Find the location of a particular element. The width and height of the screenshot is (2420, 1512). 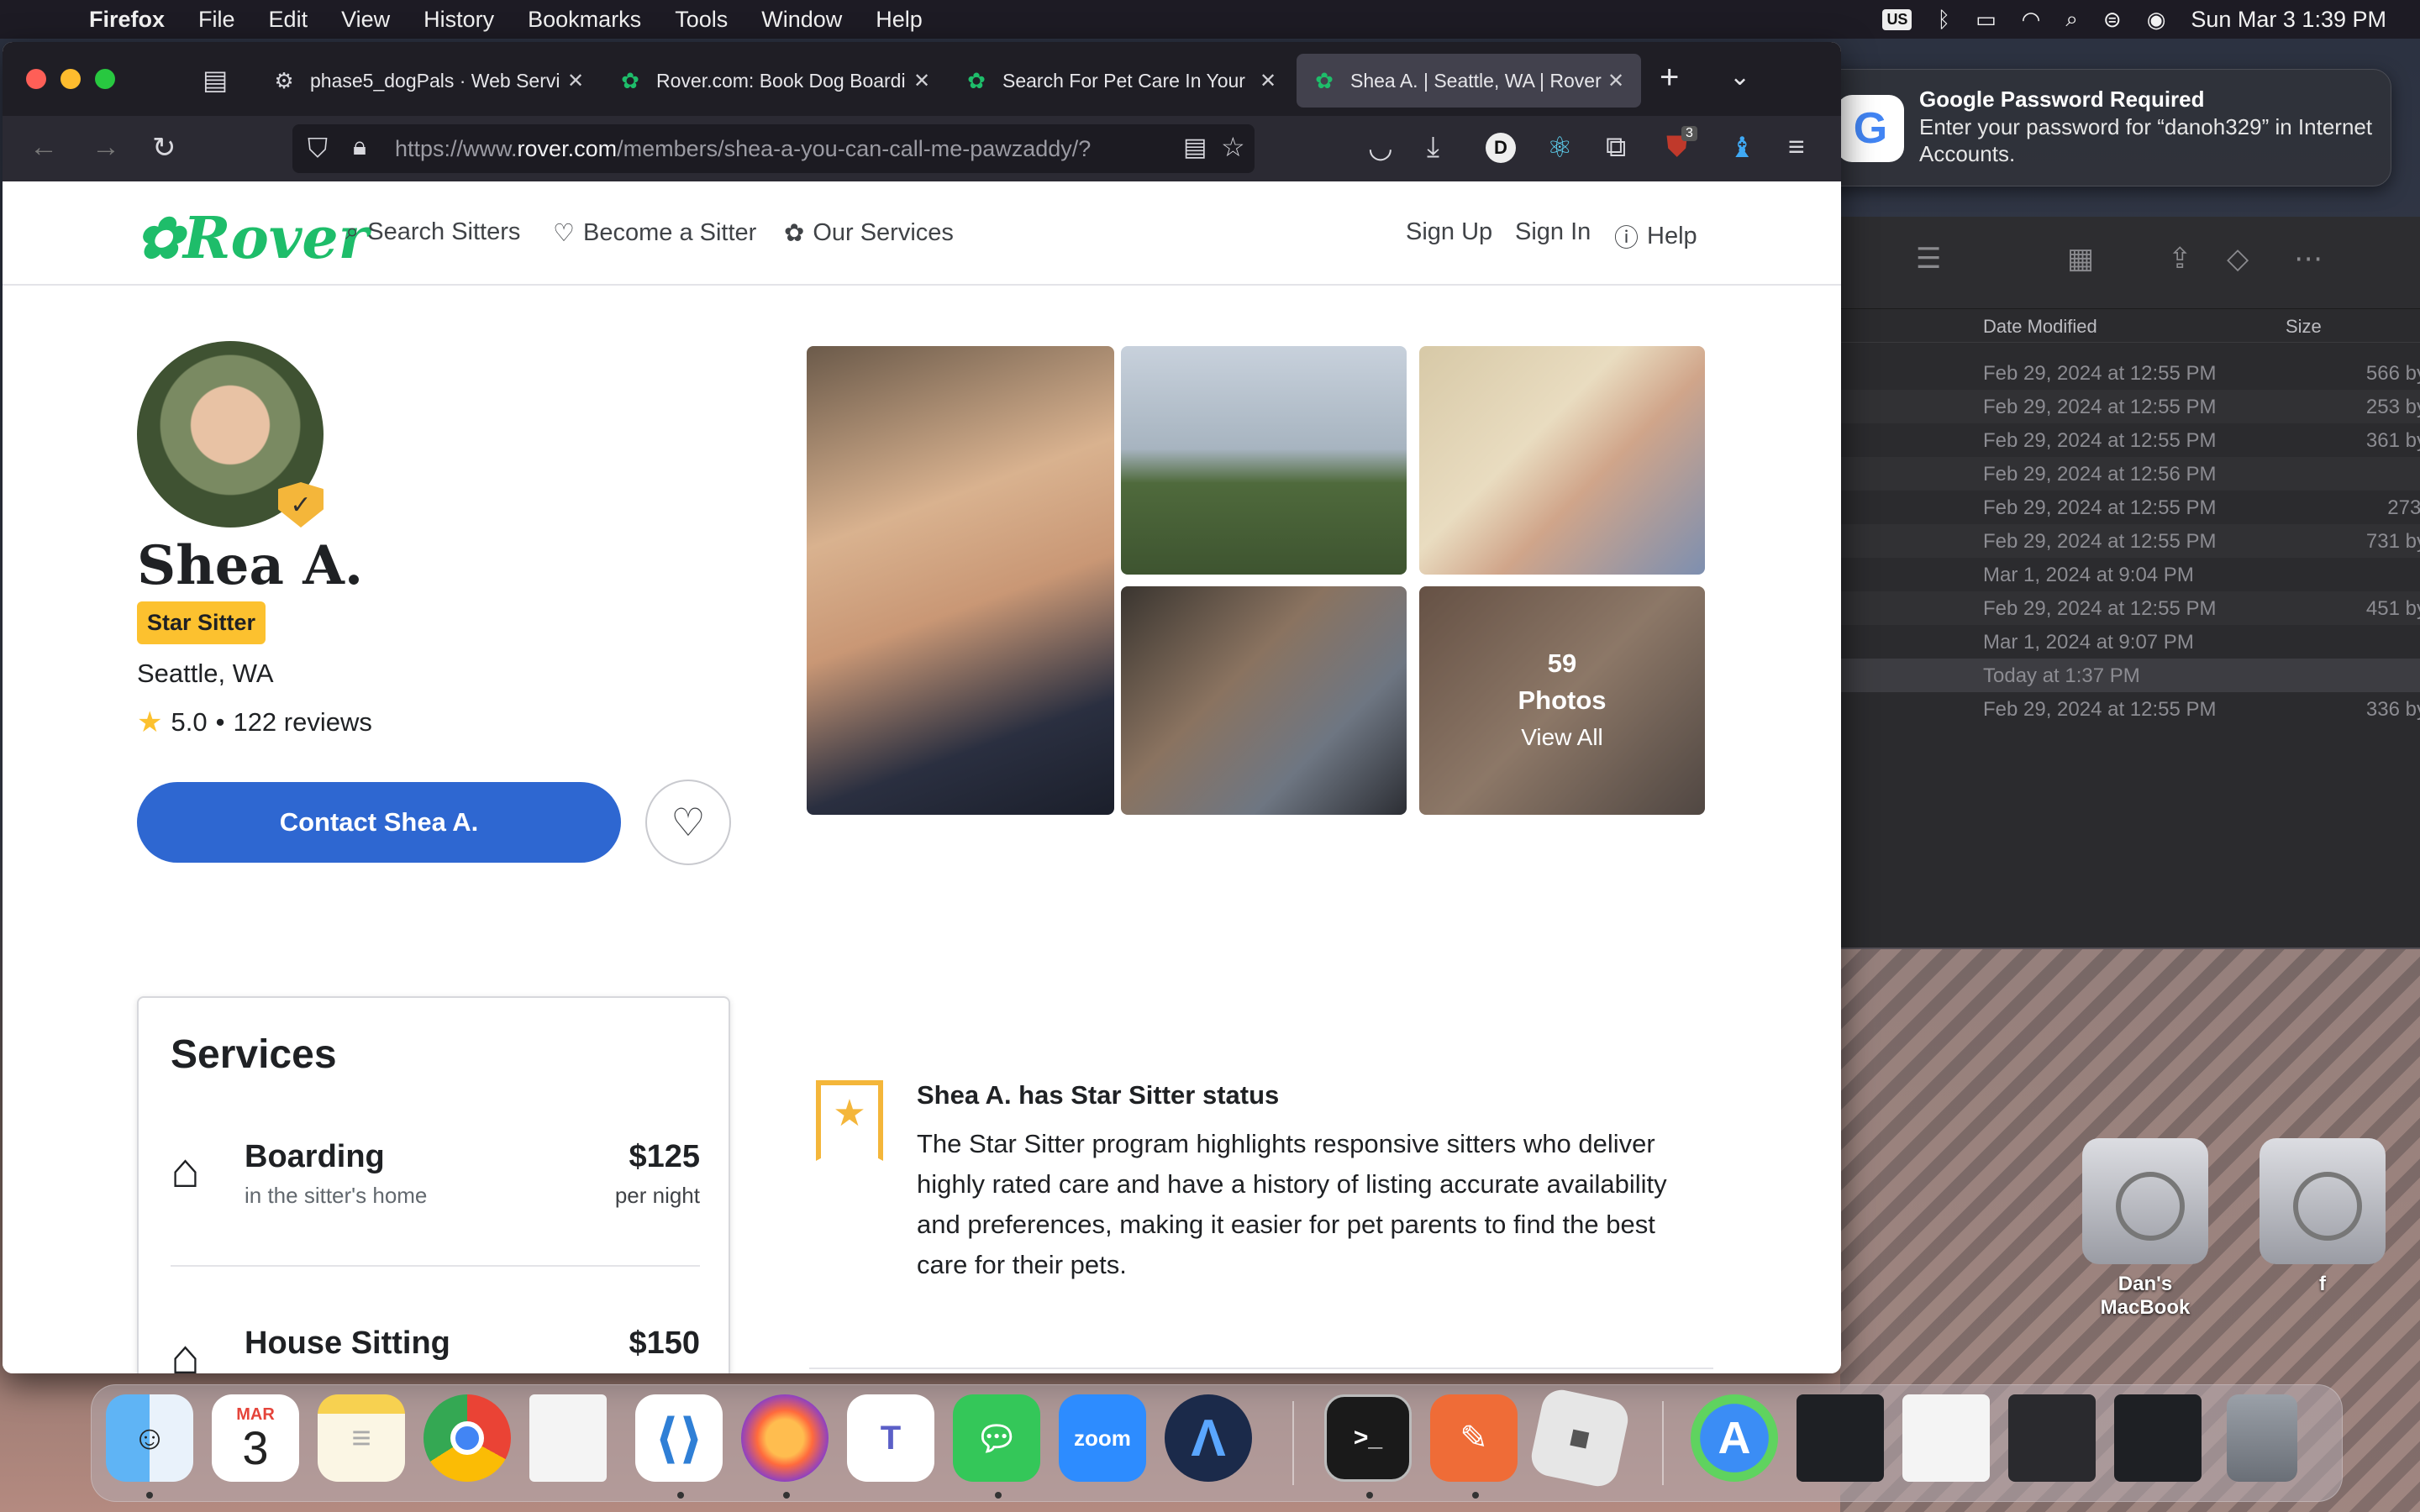

zoom-app-icon: zoom is located at coordinates (1103, 1438).